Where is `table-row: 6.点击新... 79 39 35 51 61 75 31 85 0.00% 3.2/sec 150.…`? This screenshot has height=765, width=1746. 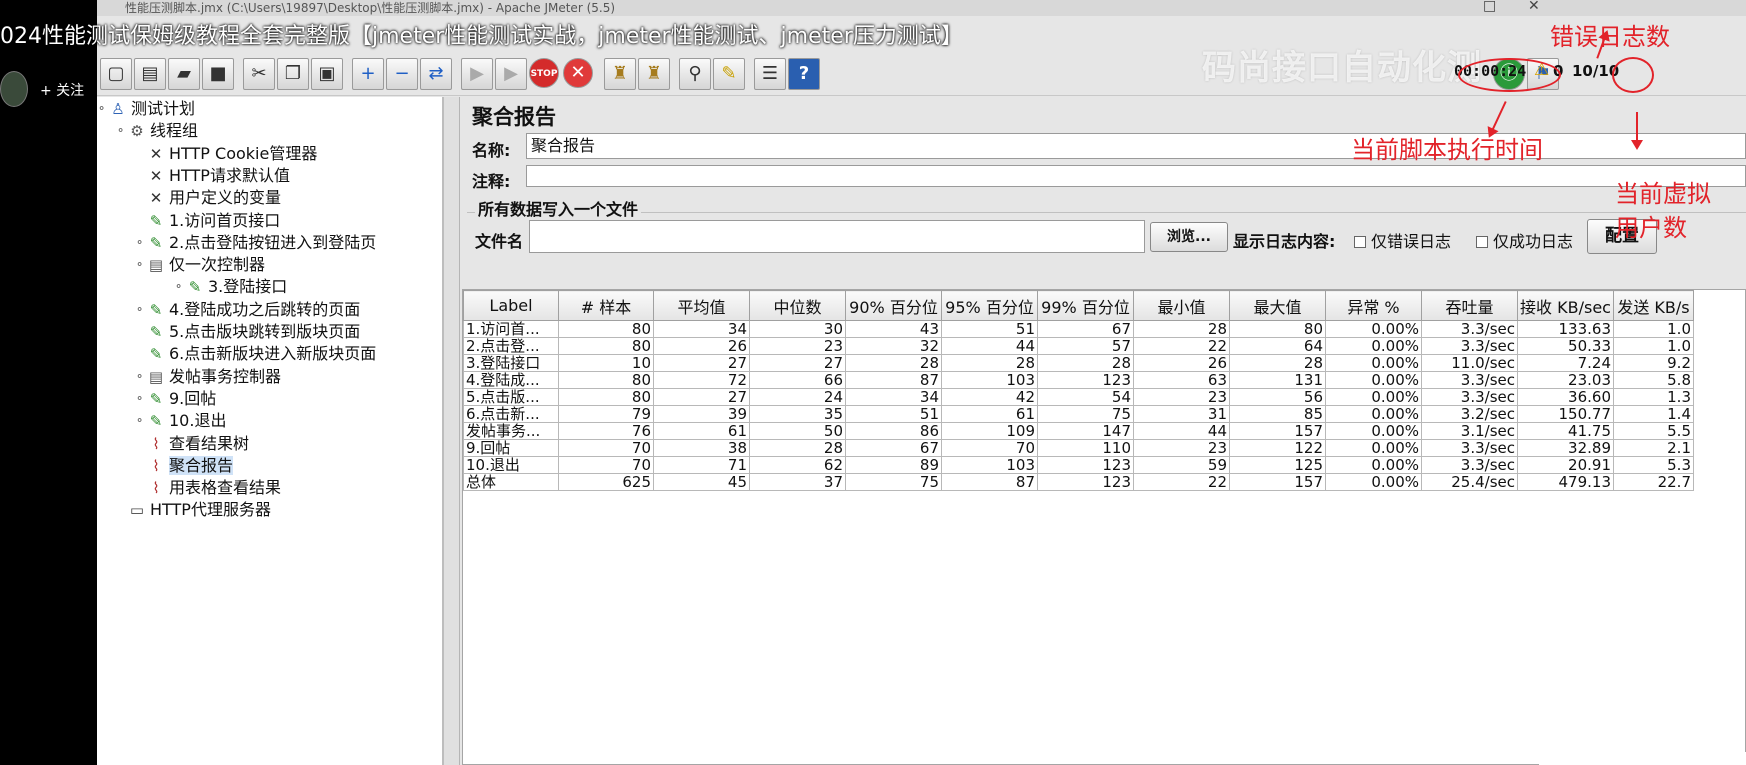
table-row: 6.点击新... 79 39 35 51 61 75 31 85 0.00% 3.2/sec 150.… is located at coordinates (1078, 414).